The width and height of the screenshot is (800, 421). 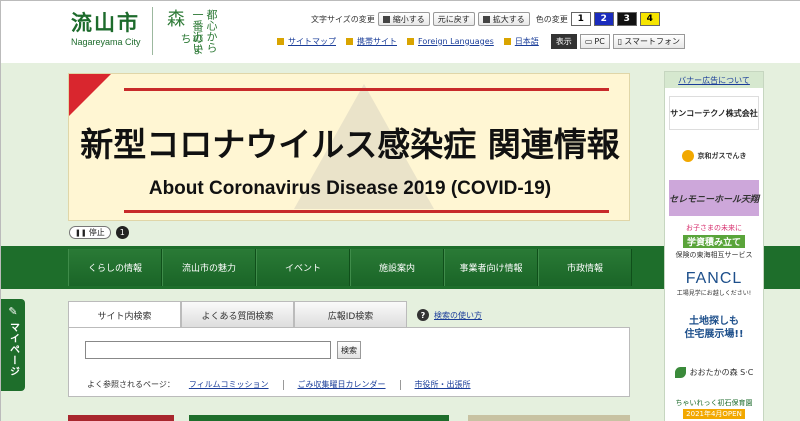 What do you see at coordinates (191, 44) in the screenshot?
I see `tagline-col3: のまち` at bounding box center [191, 44].